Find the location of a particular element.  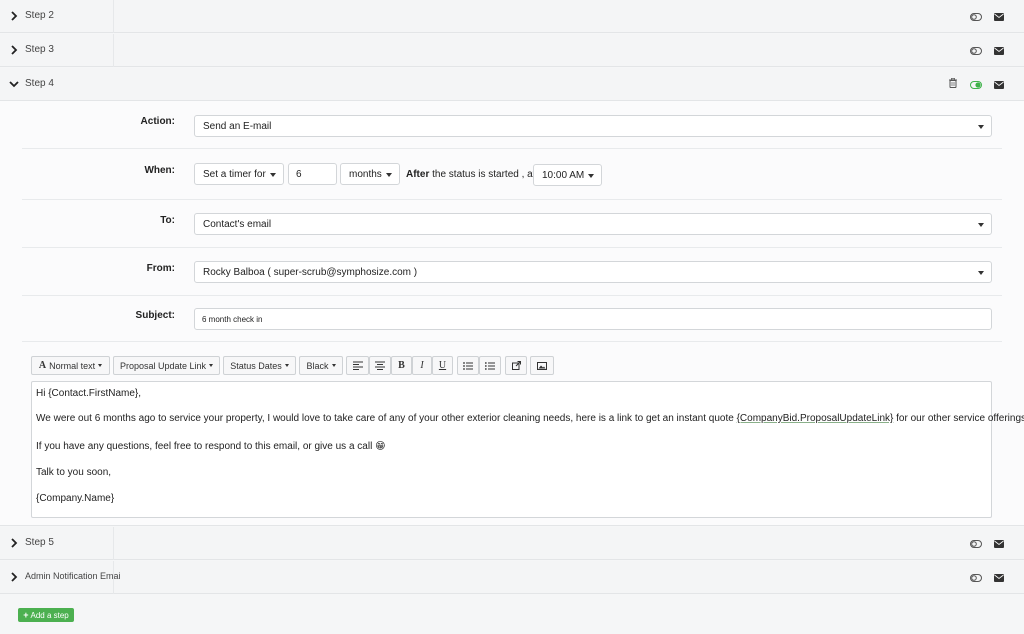

to-value: Contact's email is located at coordinates (237, 224).